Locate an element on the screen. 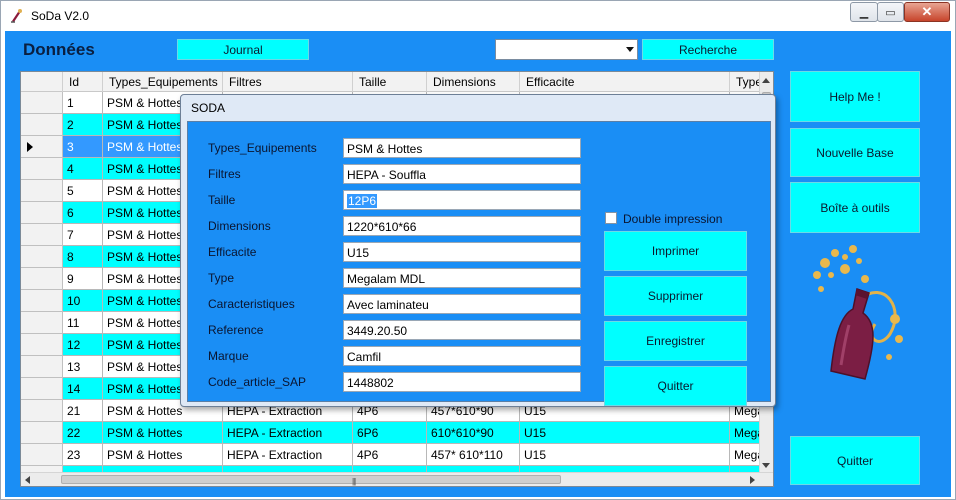 The width and height of the screenshot is (956, 500). table-cell: 11 is located at coordinates (83, 323).